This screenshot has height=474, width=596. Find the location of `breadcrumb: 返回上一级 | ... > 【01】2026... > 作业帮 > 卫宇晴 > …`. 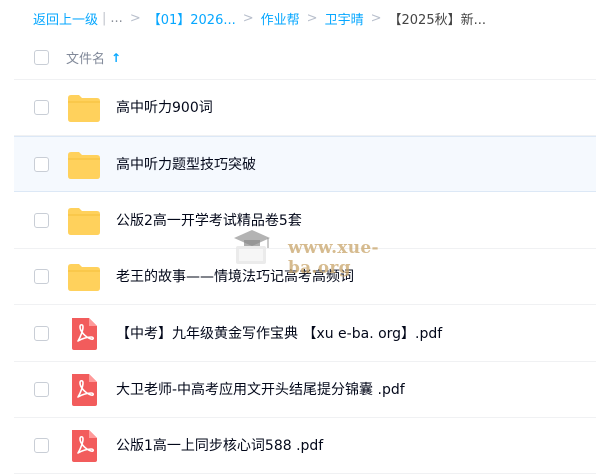

breadcrumb: 返回上一级 | ... > 【01】2026... > 作业帮 > 卫宇晴 > … is located at coordinates (298, 18).